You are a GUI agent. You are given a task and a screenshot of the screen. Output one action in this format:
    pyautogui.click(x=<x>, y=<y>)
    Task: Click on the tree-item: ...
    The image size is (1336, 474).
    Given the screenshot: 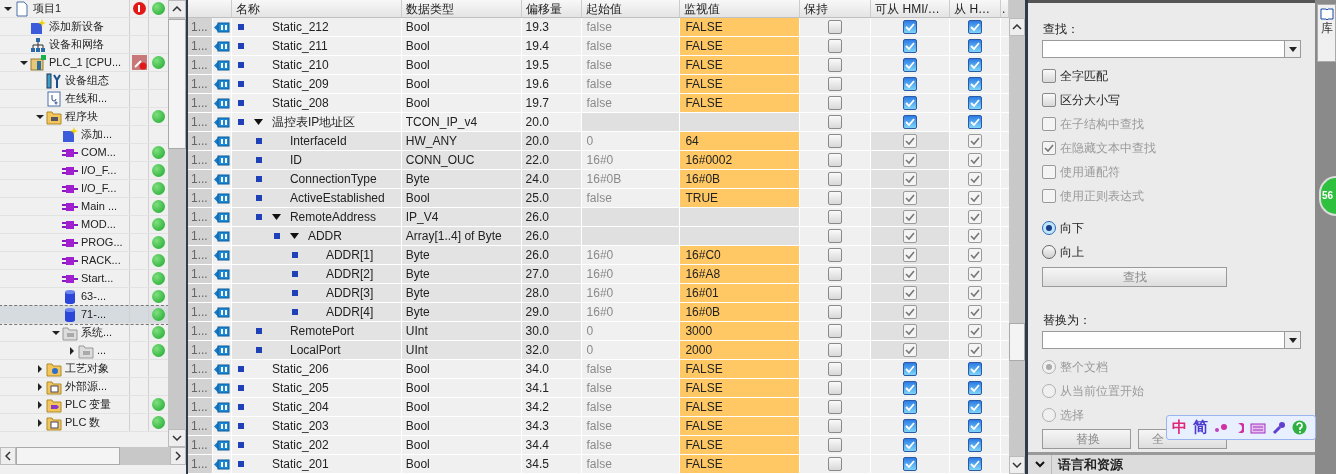 What is the action you would take?
    pyautogui.click(x=84, y=351)
    